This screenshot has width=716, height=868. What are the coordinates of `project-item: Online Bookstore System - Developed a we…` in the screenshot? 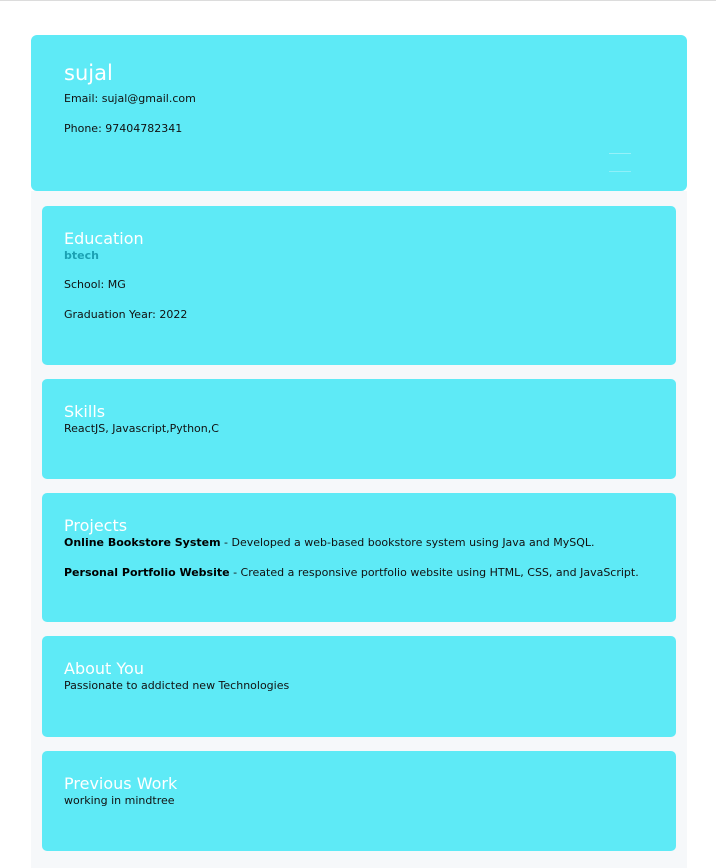 It's located at (370, 543).